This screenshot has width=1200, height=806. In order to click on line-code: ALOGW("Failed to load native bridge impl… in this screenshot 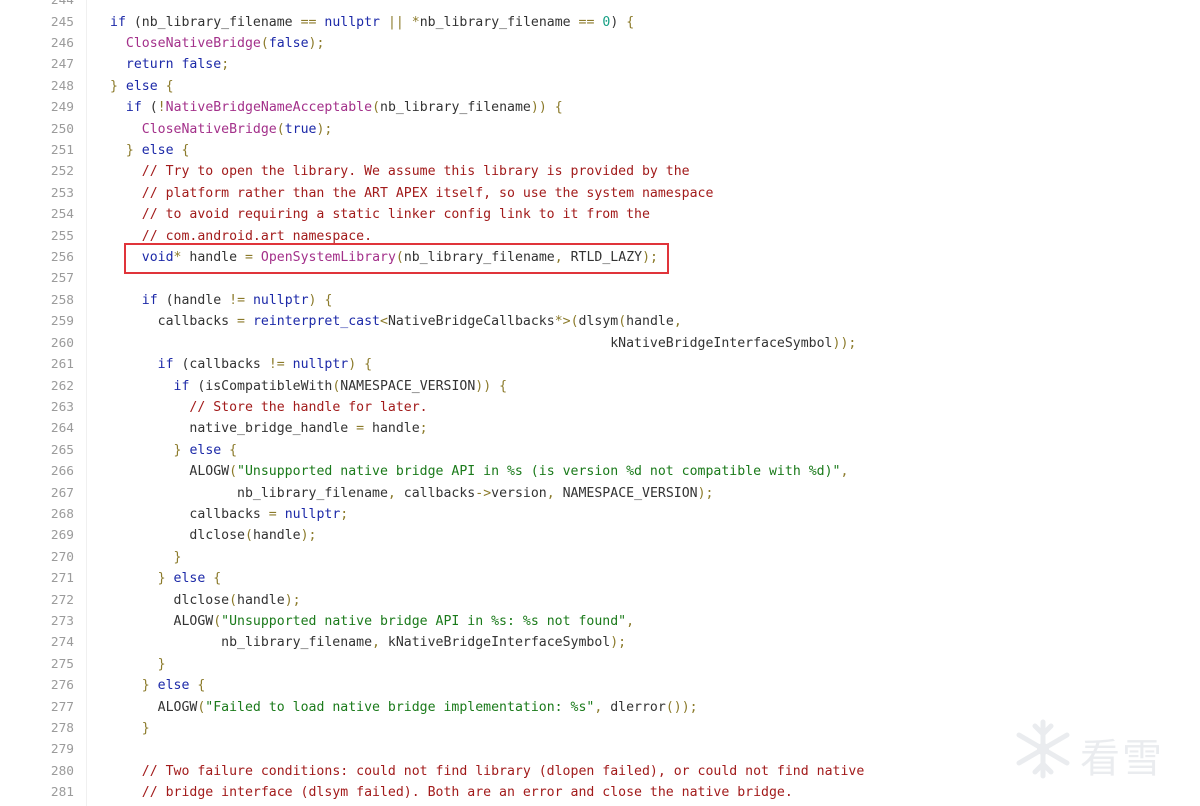, I will do `click(404, 707)`.